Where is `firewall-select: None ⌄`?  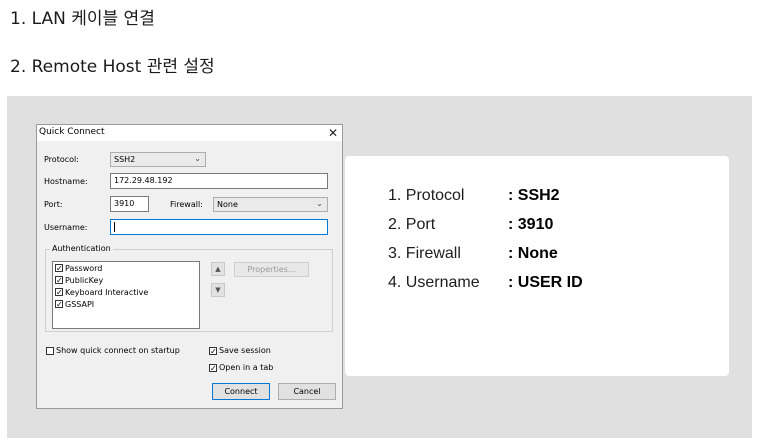 firewall-select: None ⌄ is located at coordinates (270, 204).